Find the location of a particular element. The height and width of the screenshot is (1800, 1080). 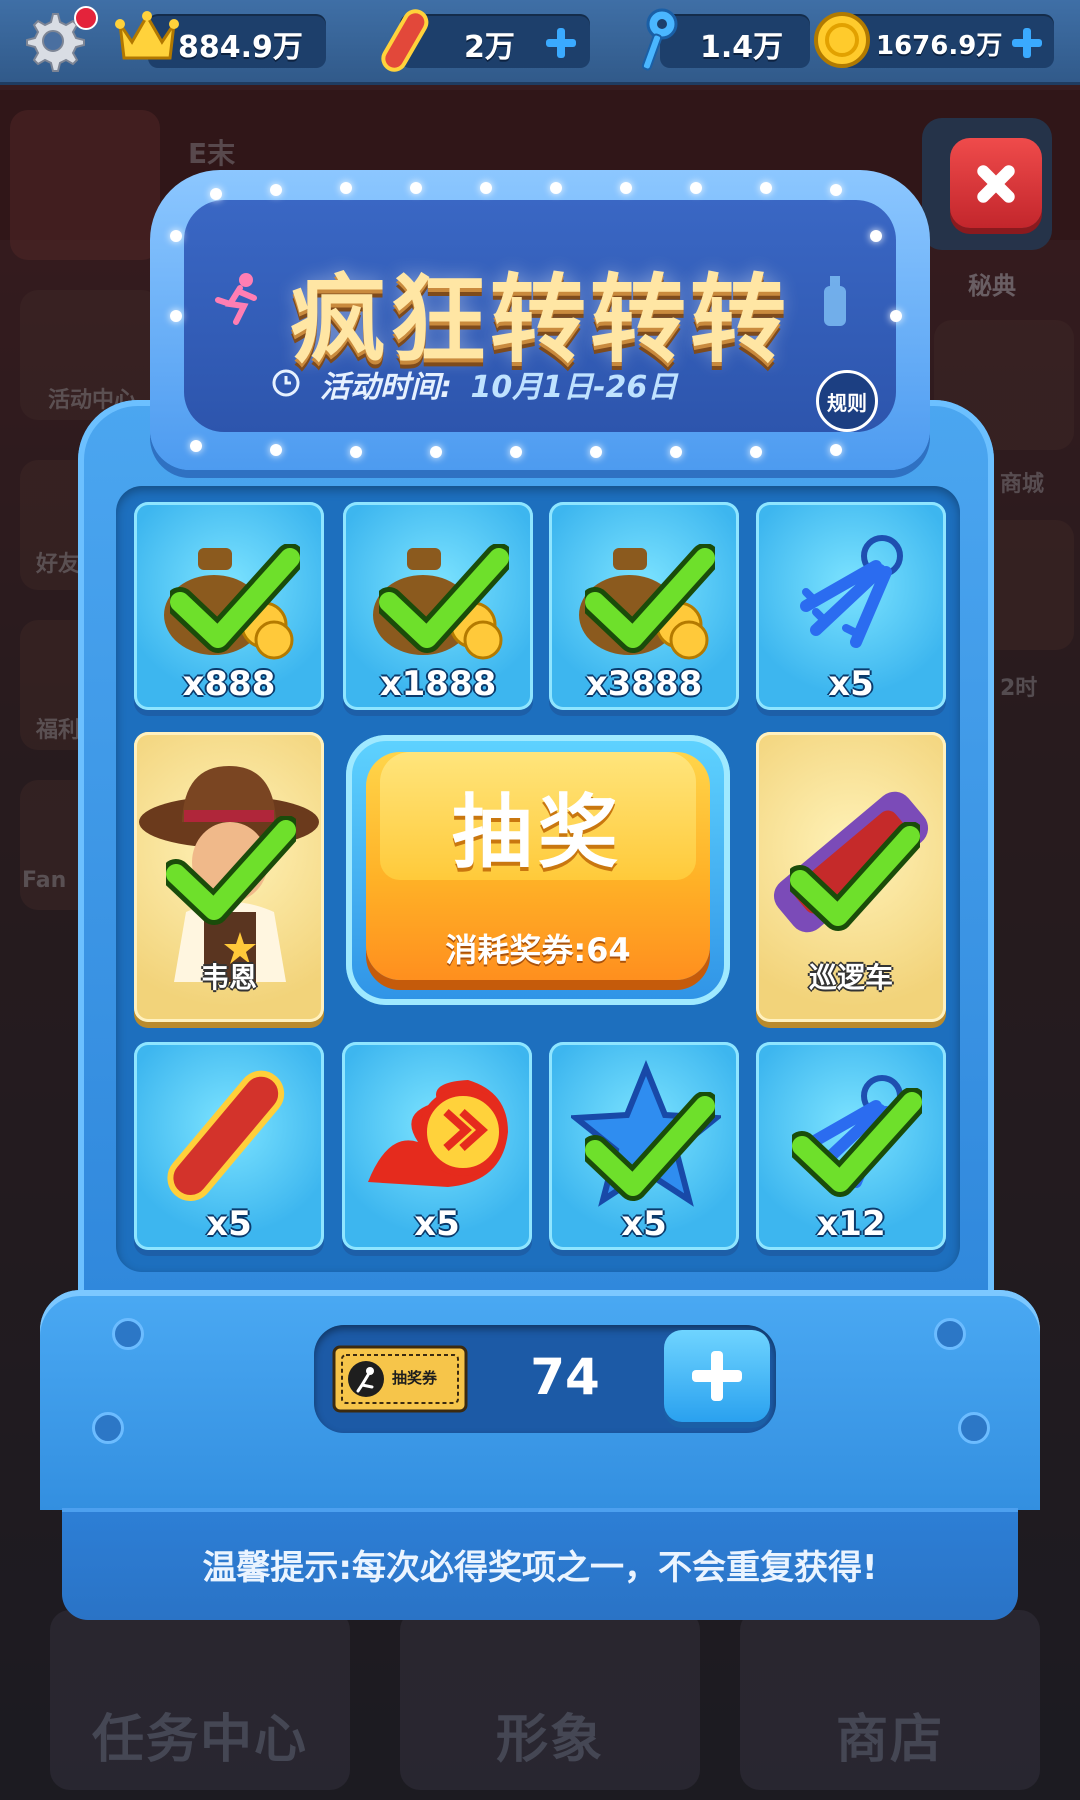

add-board-icon is located at coordinates (561, 43).